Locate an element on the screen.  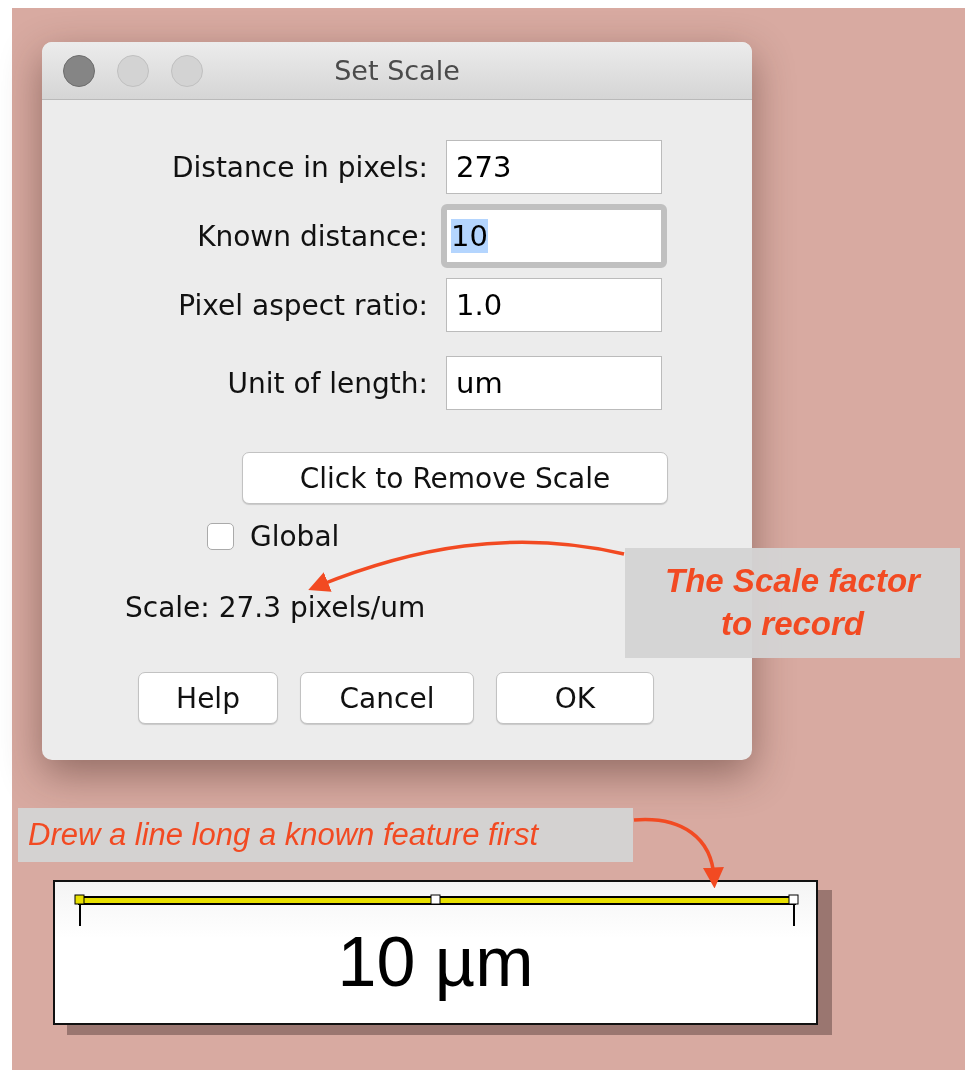
close-button is located at coordinates (79, 70).